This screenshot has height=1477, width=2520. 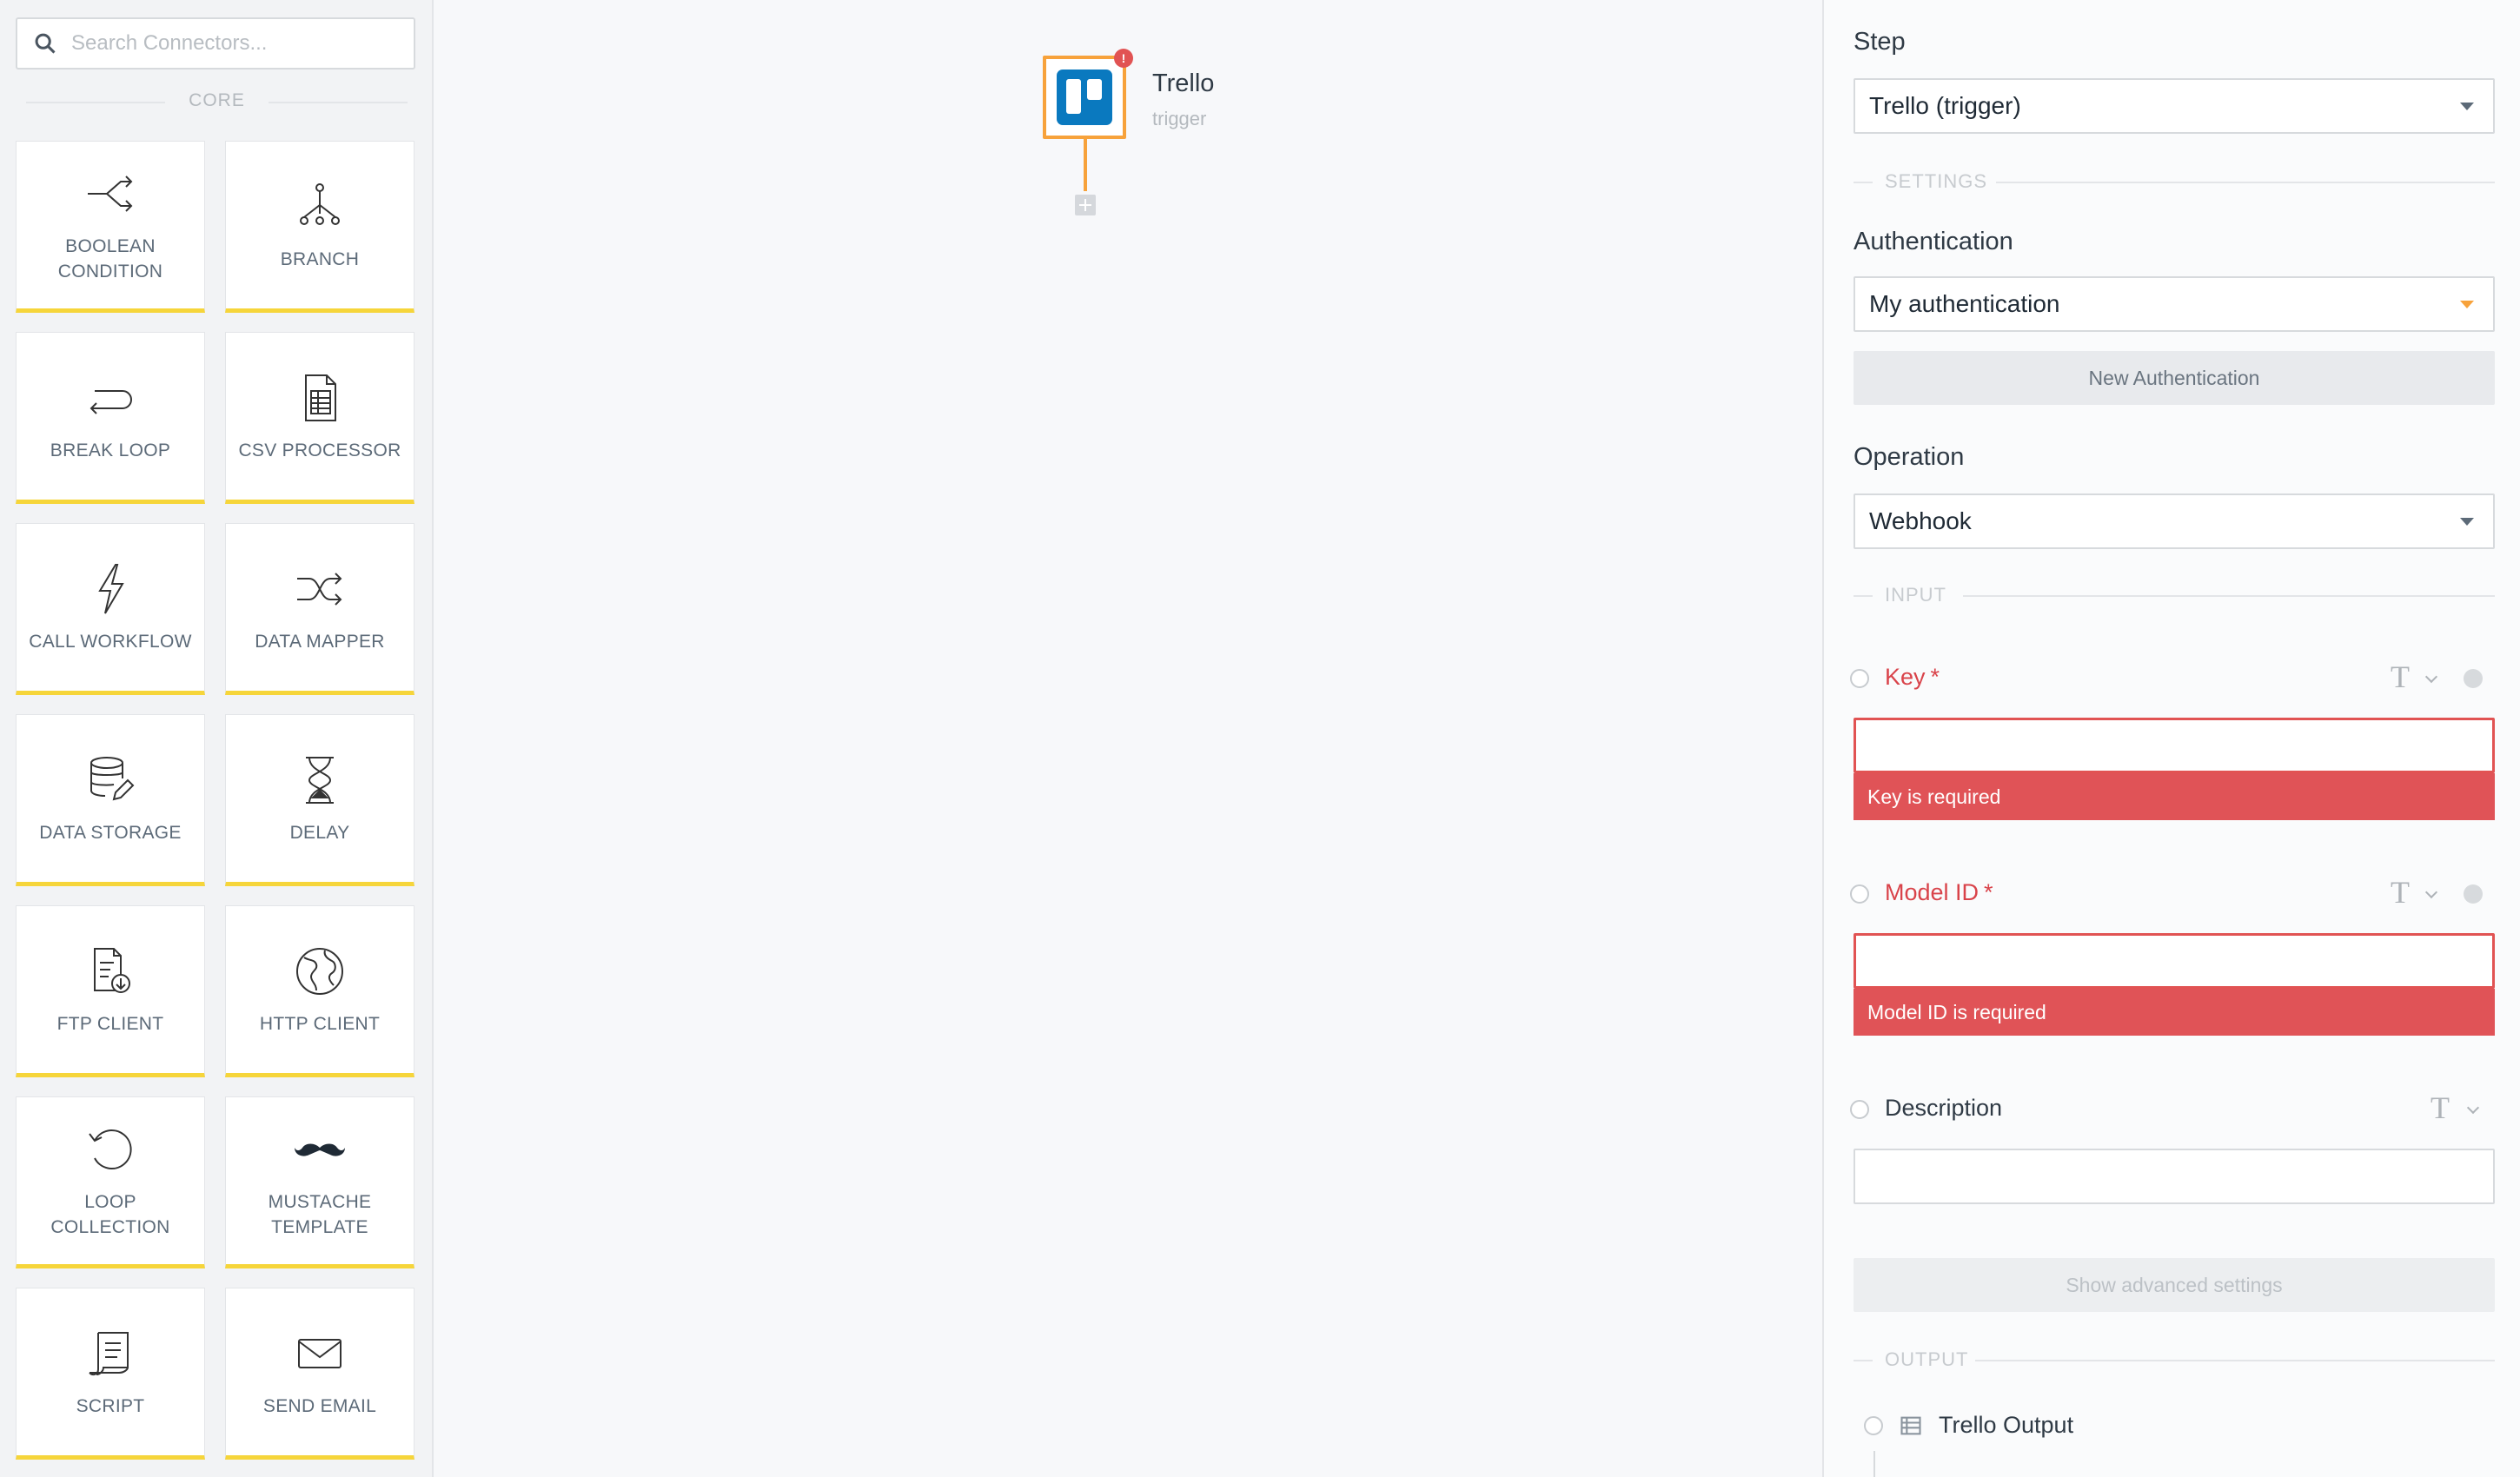 What do you see at coordinates (319, 1405) in the screenshot?
I see `tile-label: SEND EMAIL` at bounding box center [319, 1405].